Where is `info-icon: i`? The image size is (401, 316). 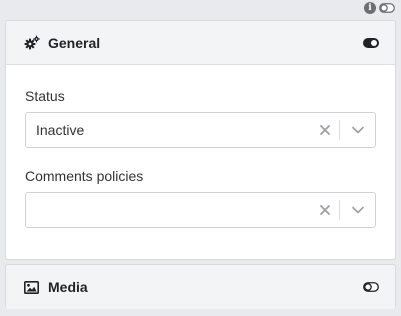 info-icon: i is located at coordinates (370, 8).